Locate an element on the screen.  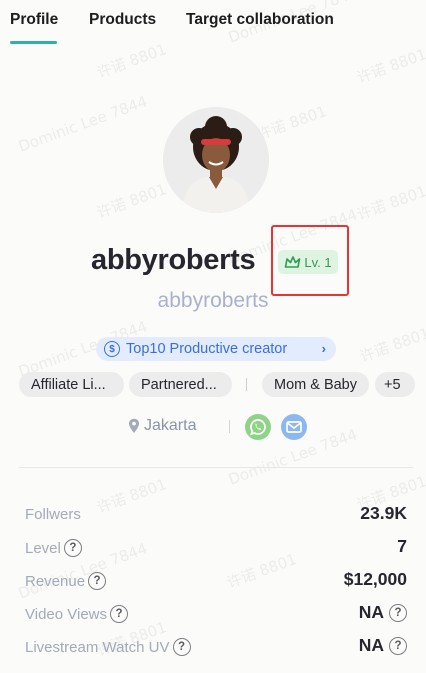
stat-value: 7 is located at coordinates (402, 546).